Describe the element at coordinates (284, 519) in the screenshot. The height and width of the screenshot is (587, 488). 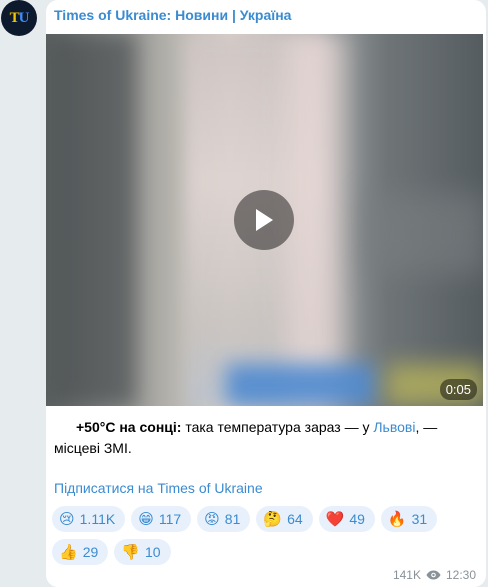
I see `reaction-thinking: 🤔 64` at that location.